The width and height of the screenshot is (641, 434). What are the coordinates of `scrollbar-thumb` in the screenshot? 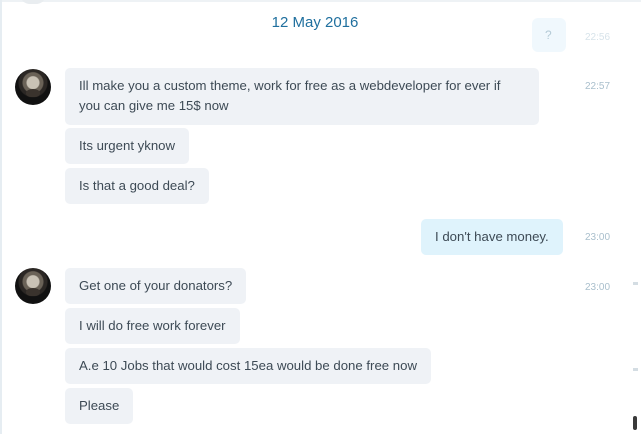 It's located at (635, 423).